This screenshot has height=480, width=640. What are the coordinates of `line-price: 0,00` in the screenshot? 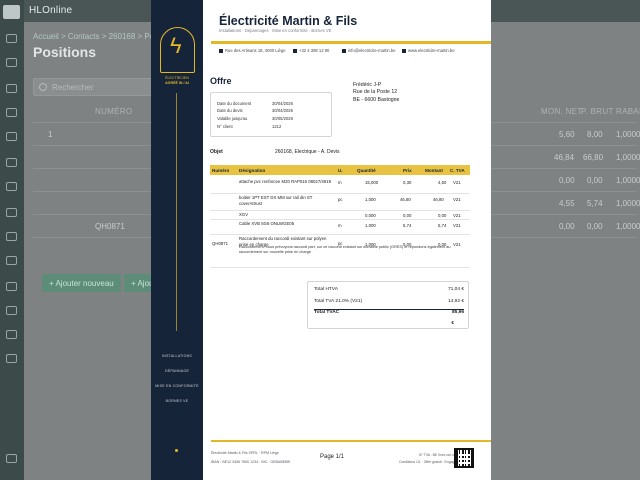 It's located at (407, 215).